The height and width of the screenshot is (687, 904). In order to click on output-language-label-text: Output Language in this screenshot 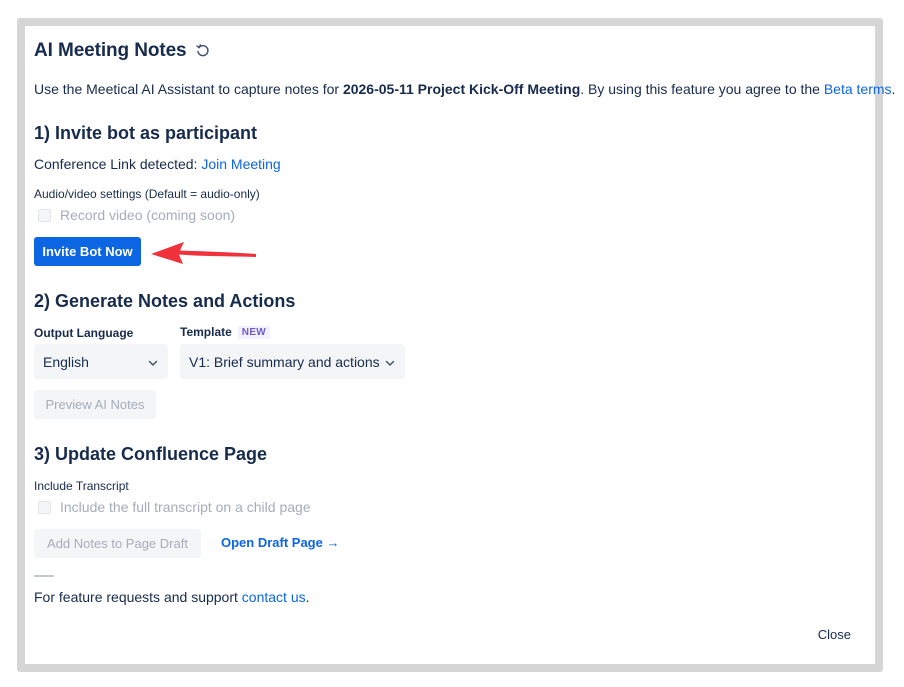, I will do `click(84, 333)`.